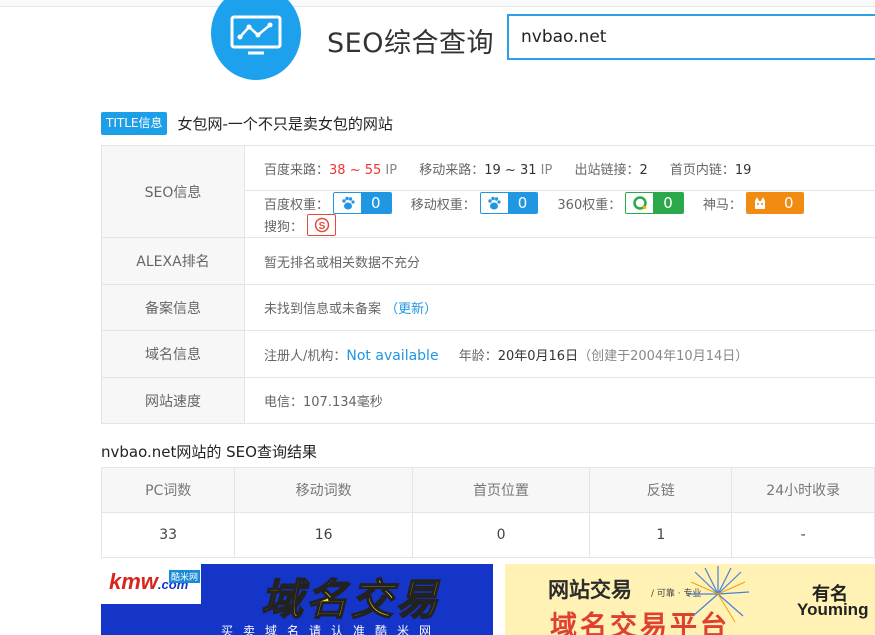  I want to click on 360-weight-value: 0, so click(668, 203).